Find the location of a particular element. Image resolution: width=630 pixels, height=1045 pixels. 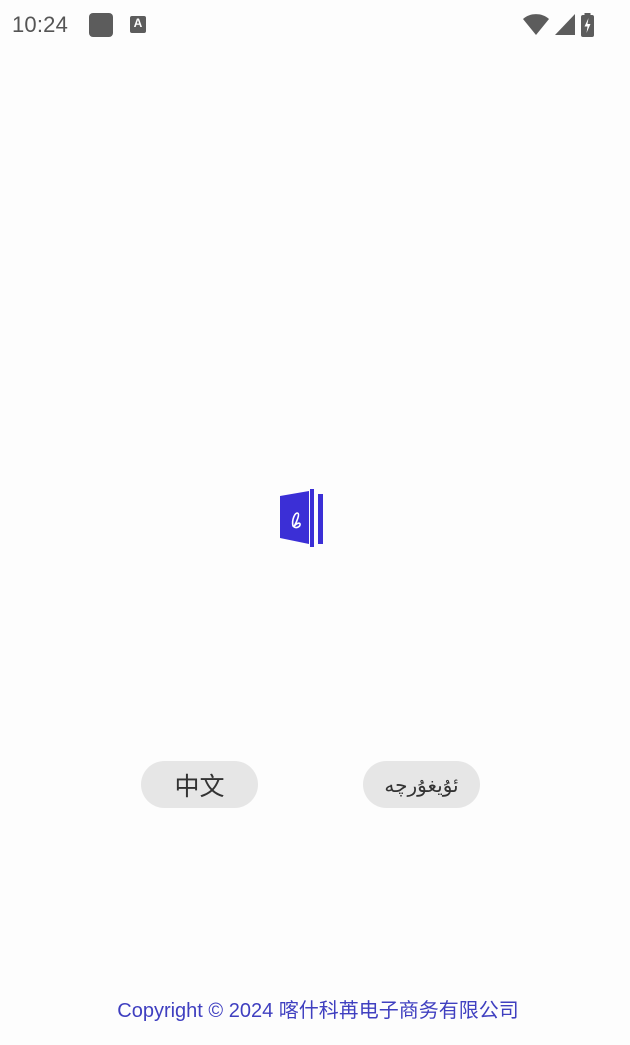

status-bar: 10:24 A is located at coordinates (315, 26).